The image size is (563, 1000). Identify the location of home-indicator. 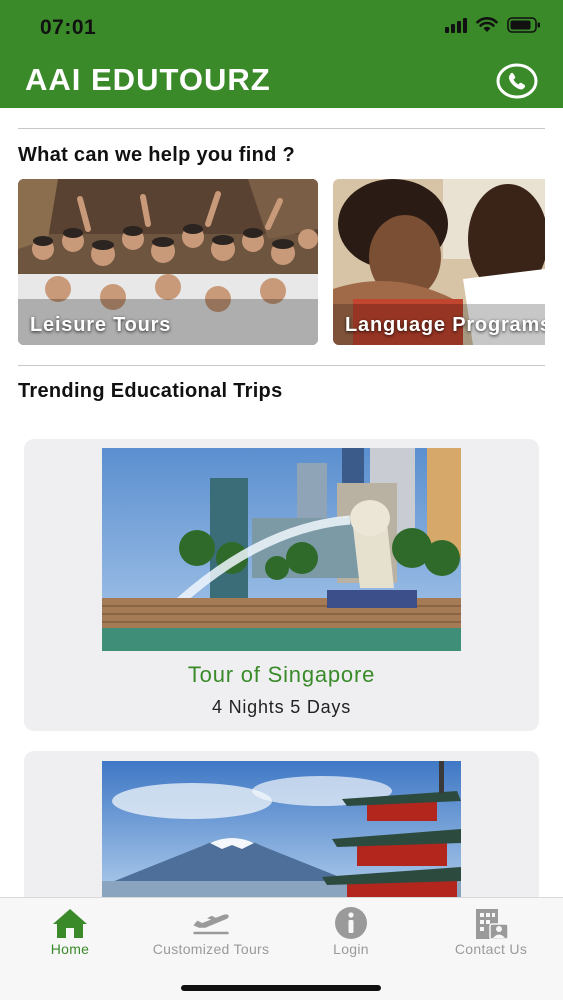
(281, 988).